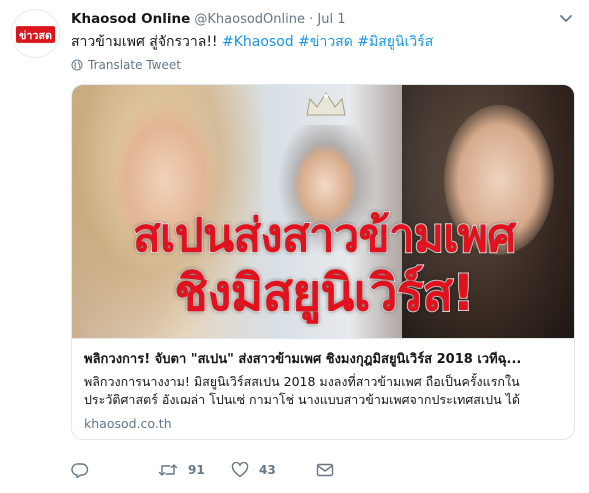  What do you see at coordinates (395, 42) in the screenshot?
I see `hashtag-link: #มิสยูนิเวิร์ส` at bounding box center [395, 42].